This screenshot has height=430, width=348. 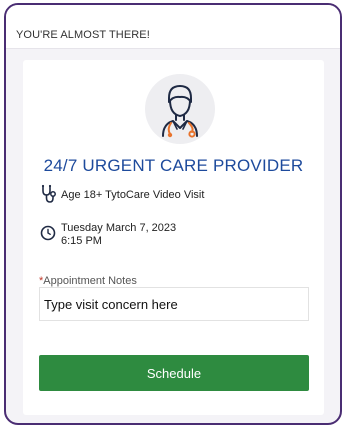 What do you see at coordinates (48, 233) in the screenshot?
I see `clock-icon` at bounding box center [48, 233].